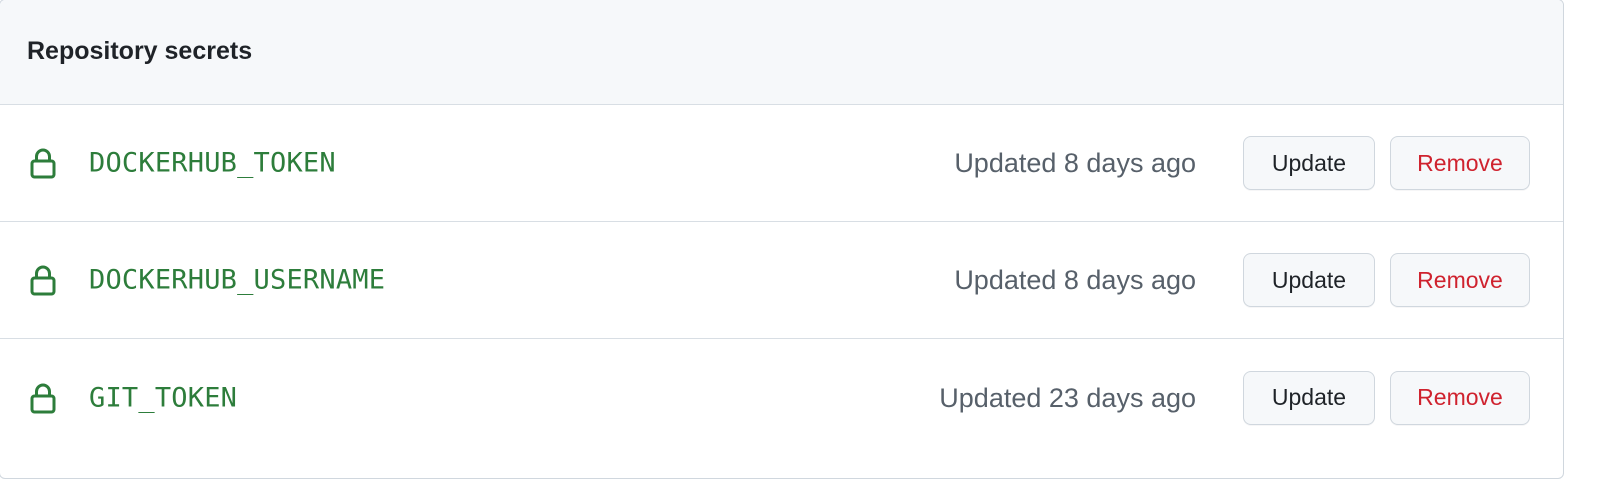 The image size is (1615, 479). I want to click on updated-timestamp: Updated 23 days ago, so click(1067, 397).